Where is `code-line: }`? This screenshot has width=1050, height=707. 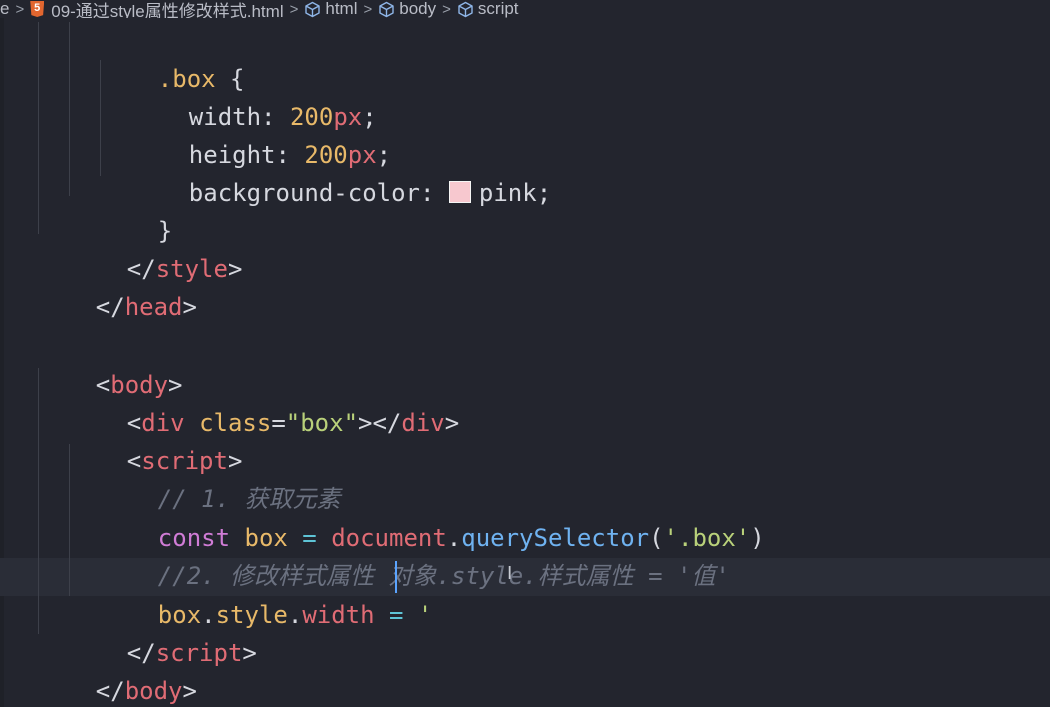
code-line: } is located at coordinates (136, 209).